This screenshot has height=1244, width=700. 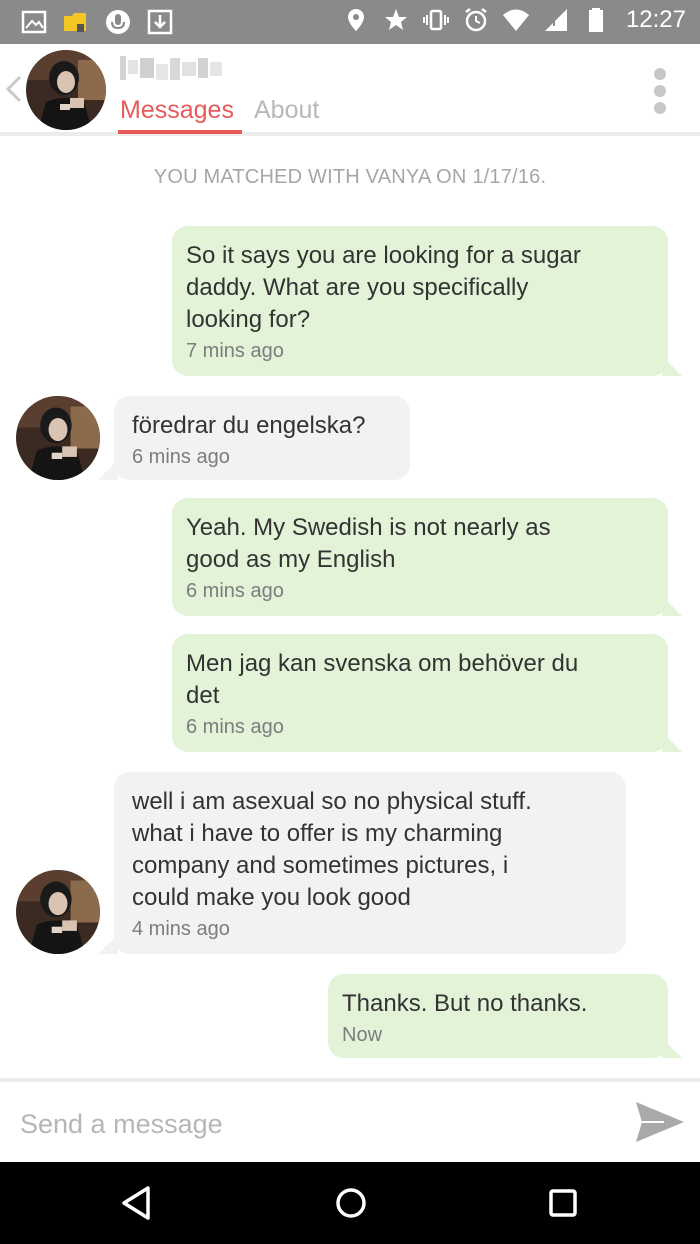 What do you see at coordinates (655, 19) in the screenshot?
I see `status-bar-time: 12:27` at bounding box center [655, 19].